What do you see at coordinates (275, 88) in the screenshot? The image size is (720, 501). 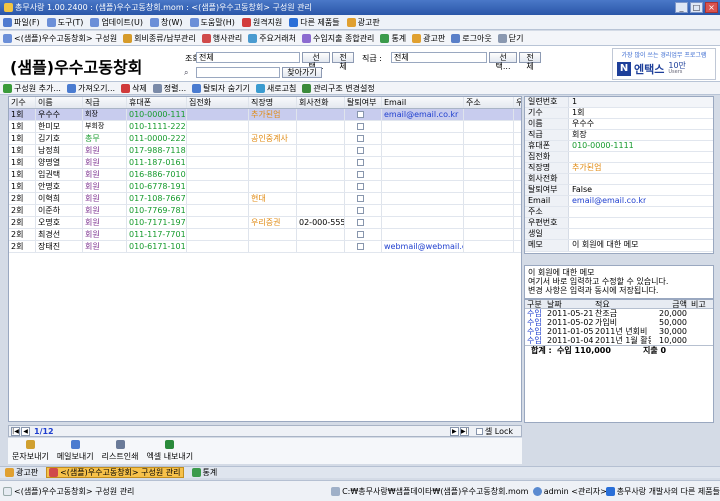 I see `toolbar-button: 새로고침` at bounding box center [275, 88].